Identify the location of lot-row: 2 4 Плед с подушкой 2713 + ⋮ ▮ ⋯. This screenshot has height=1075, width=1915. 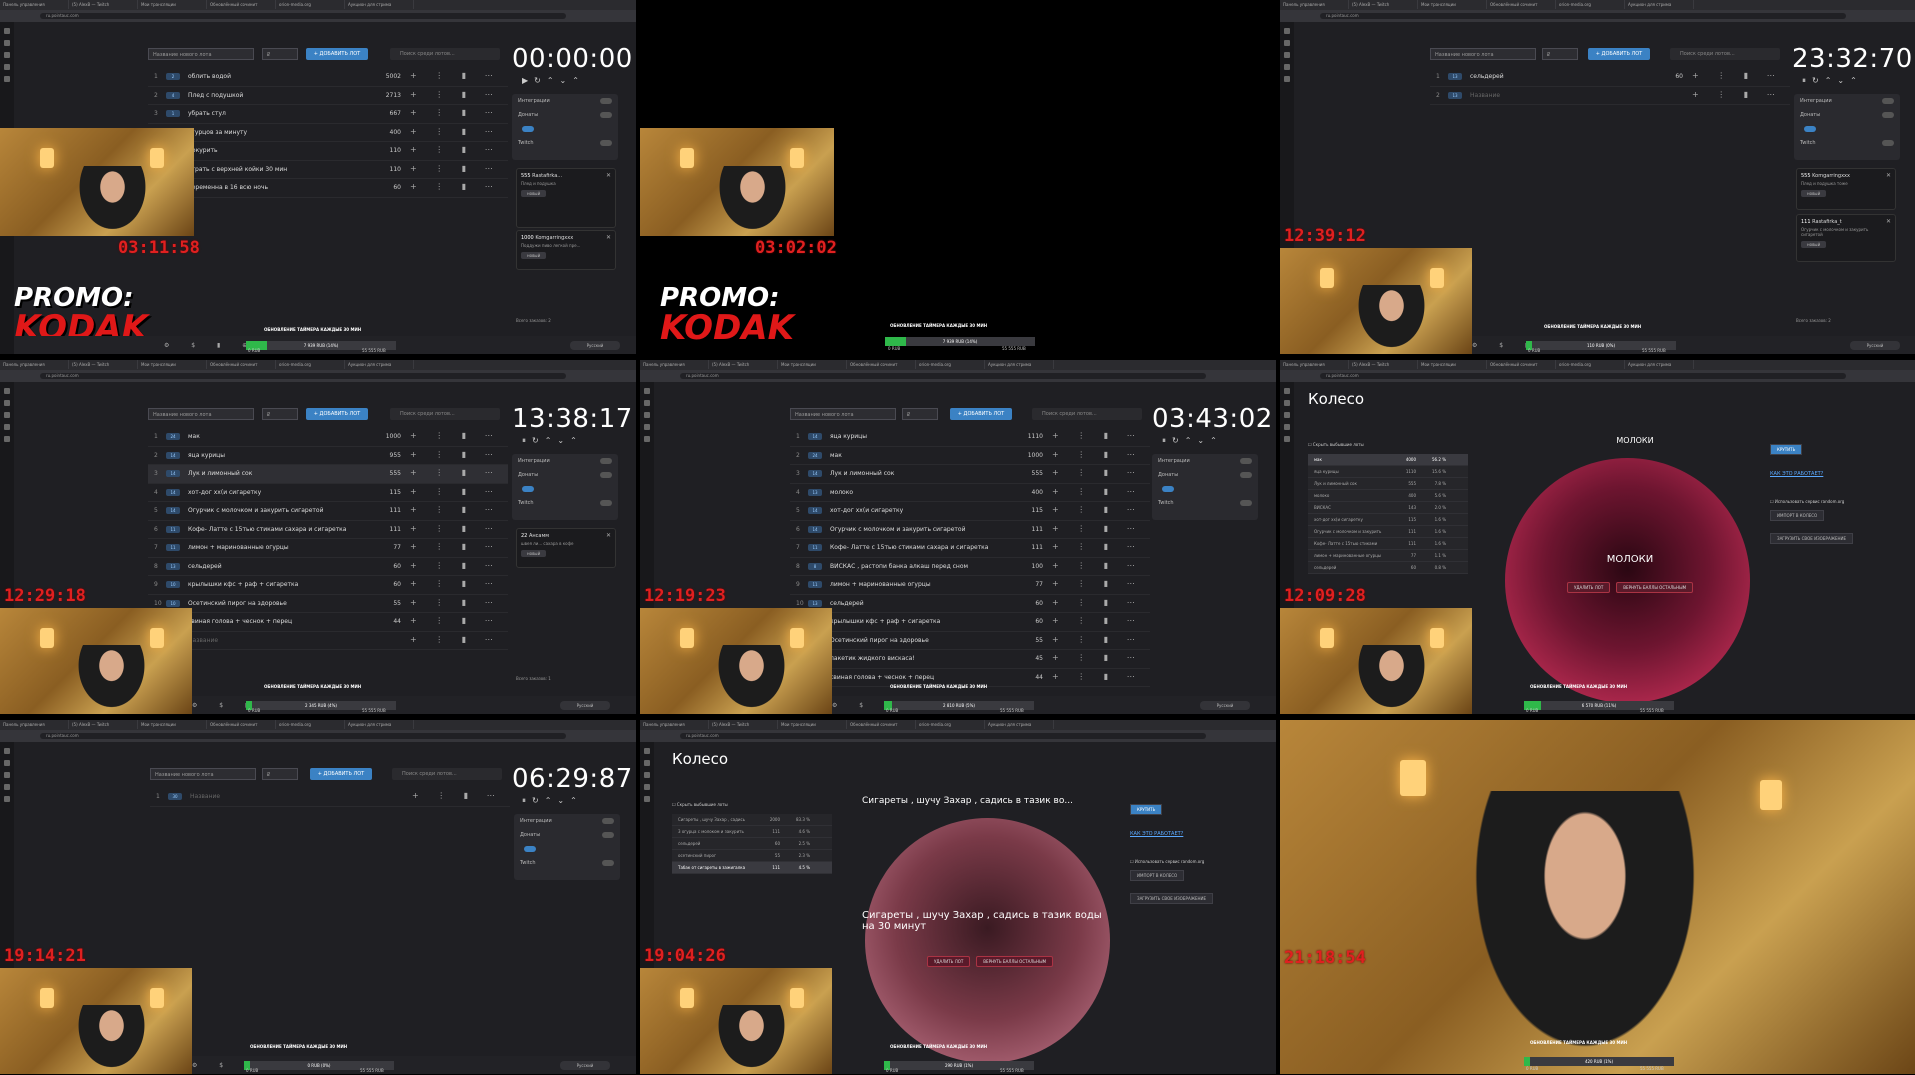
(328, 96).